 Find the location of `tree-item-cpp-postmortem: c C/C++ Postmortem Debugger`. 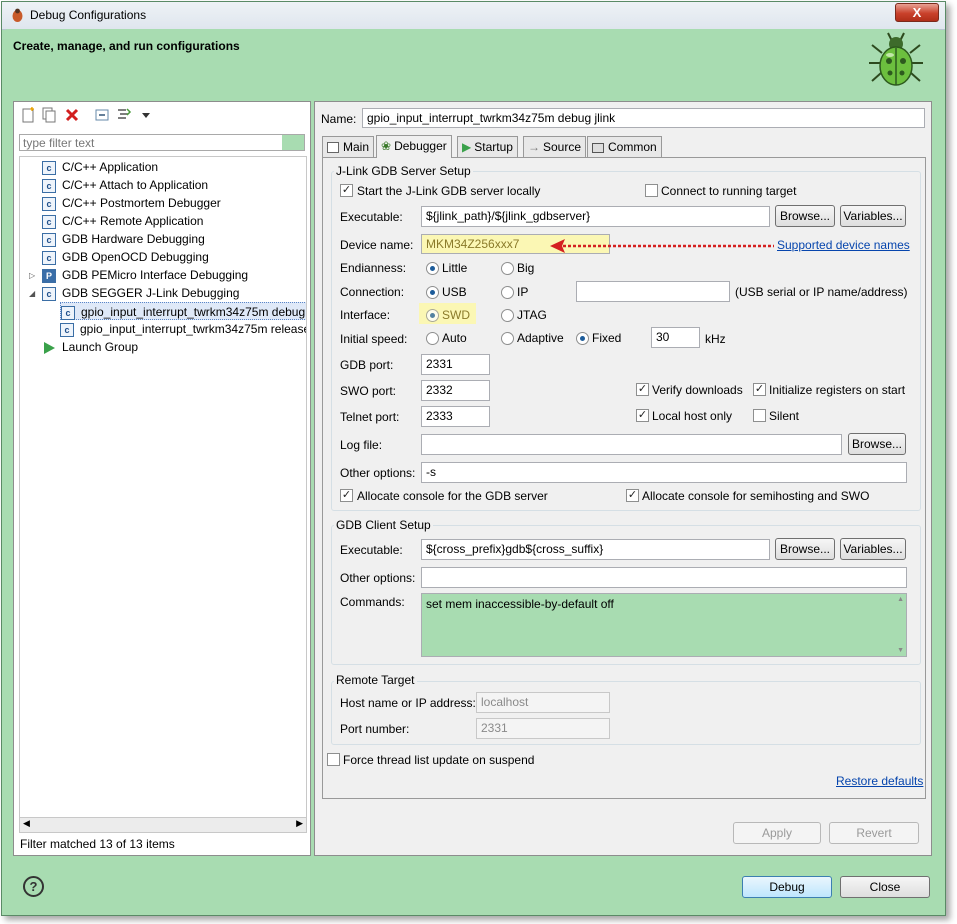

tree-item-cpp-postmortem: c C/C++ Postmortem Debugger is located at coordinates (131, 203).